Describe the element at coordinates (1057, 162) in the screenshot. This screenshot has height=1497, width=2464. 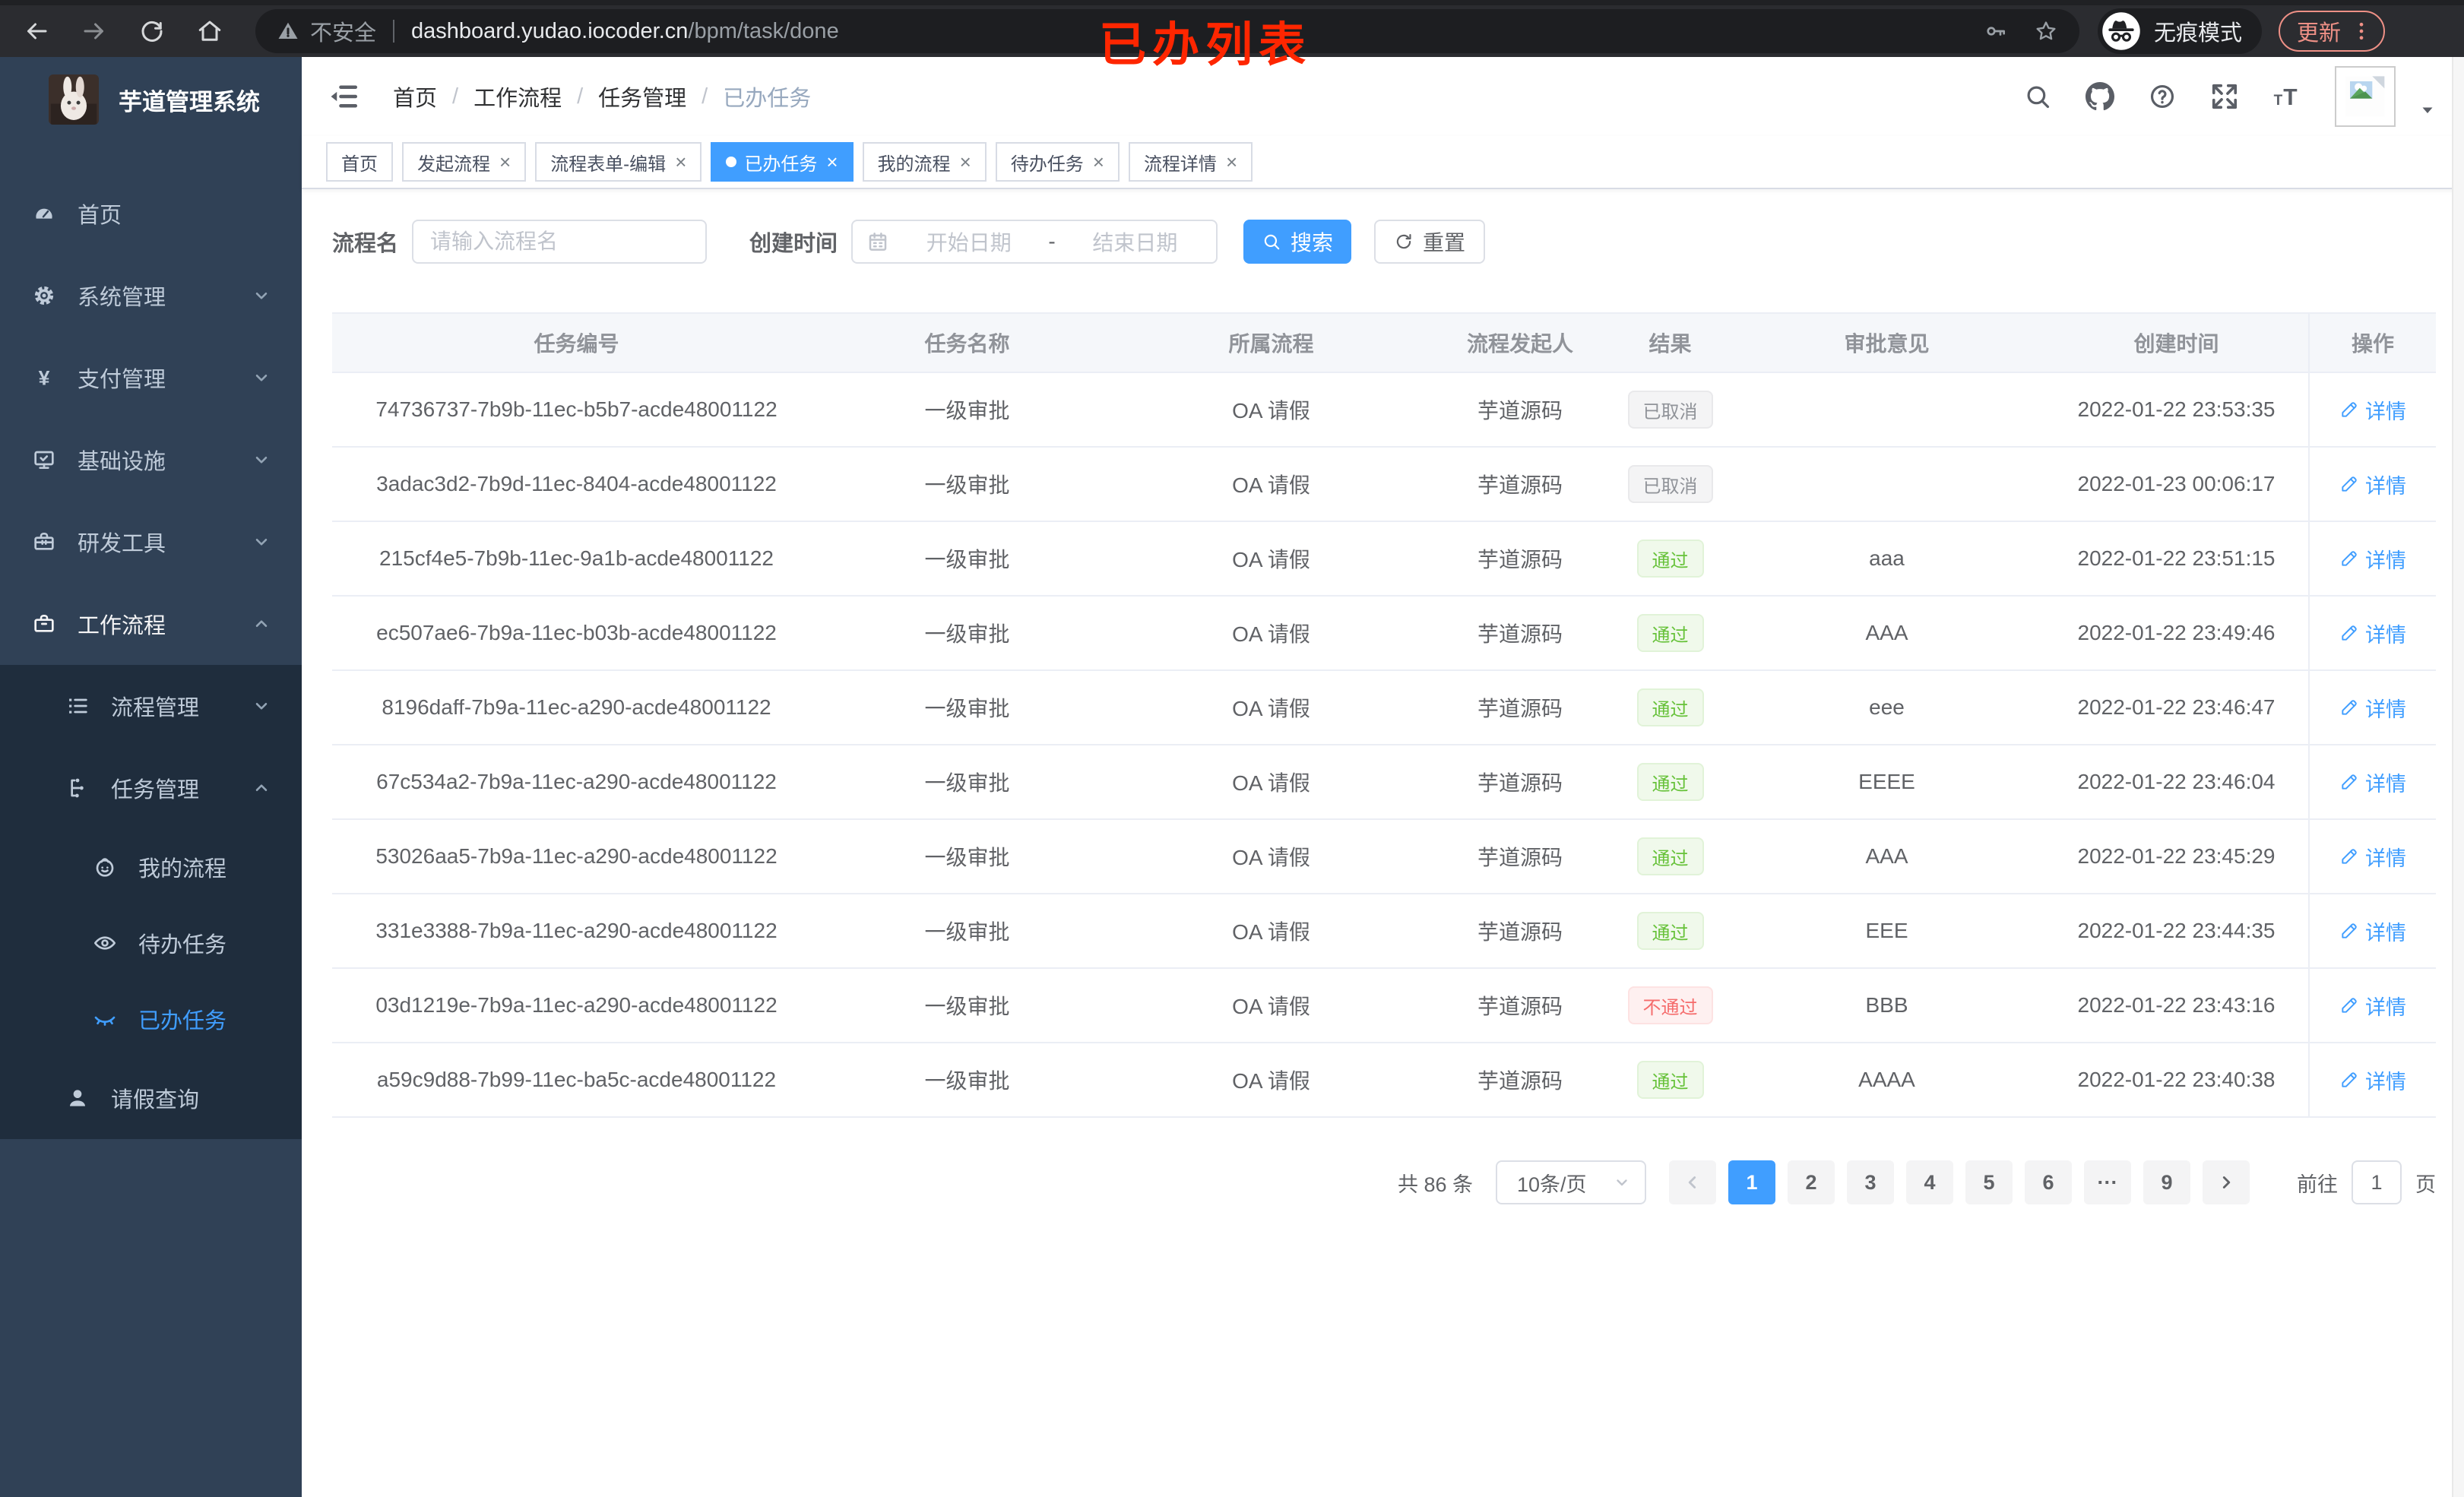
I see `tab-5: 待办任务 ×` at that location.